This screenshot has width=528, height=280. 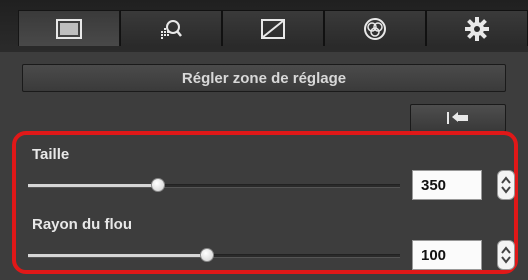 I want to click on tone-curve-icon, so click(x=273, y=28).